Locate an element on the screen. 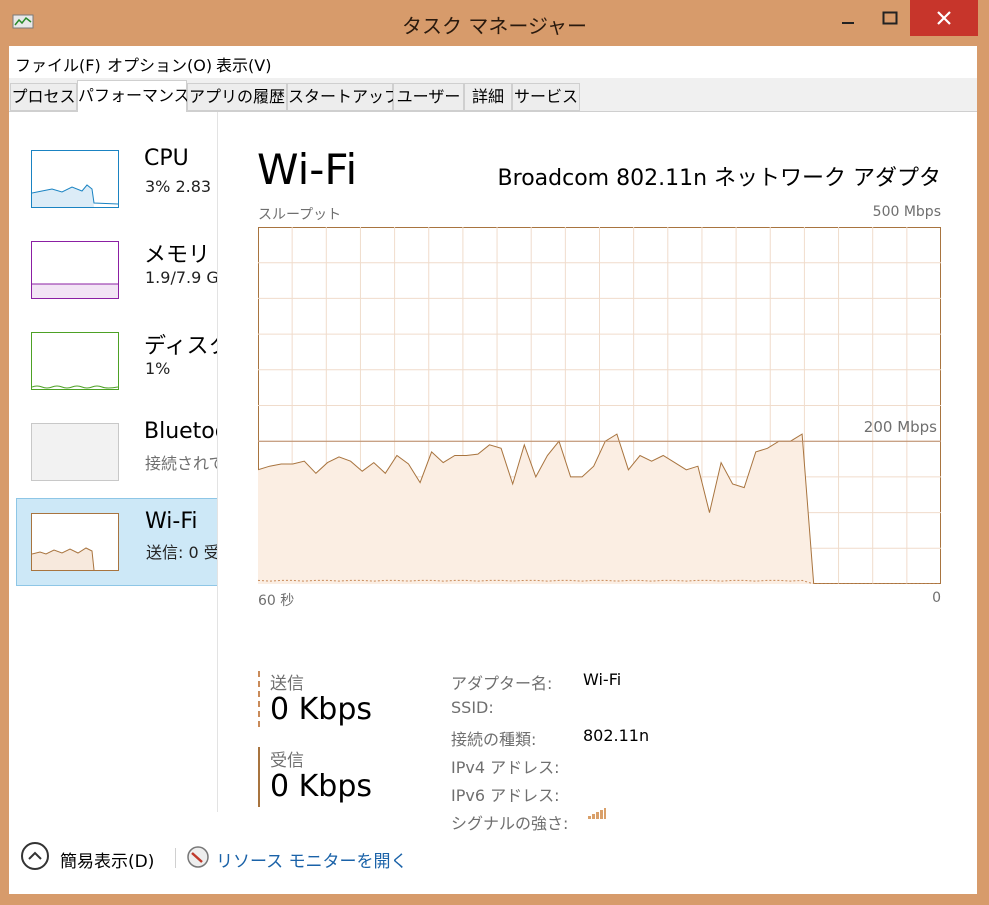 Image resolution: width=989 pixels, height=905 pixels. chart-mid-label: 200 Mbps is located at coordinates (900, 427).